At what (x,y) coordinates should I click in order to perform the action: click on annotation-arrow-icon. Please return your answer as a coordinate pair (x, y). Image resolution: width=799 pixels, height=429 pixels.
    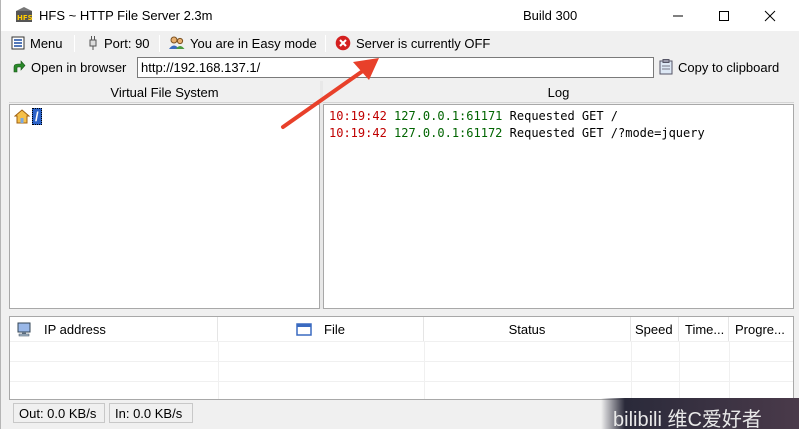
    Looking at the image, I should click on (330, 93).